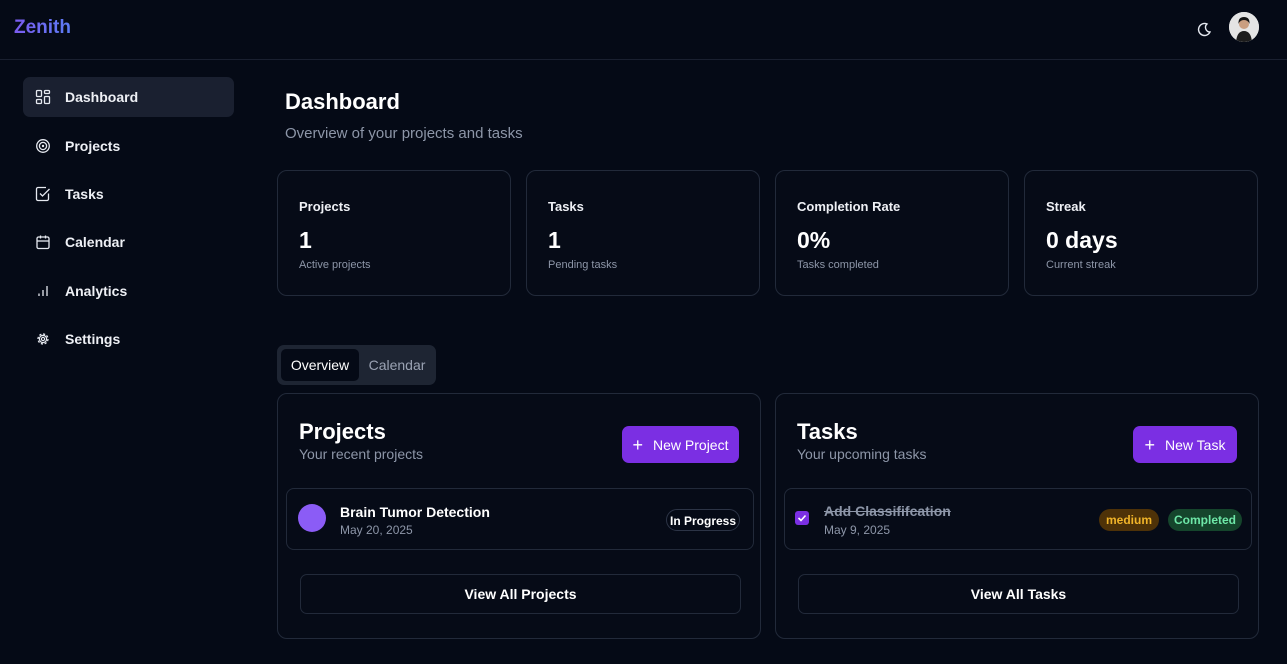  What do you see at coordinates (361, 454) in the screenshot?
I see `projects-panel-subtitle: Your recent projects` at bounding box center [361, 454].